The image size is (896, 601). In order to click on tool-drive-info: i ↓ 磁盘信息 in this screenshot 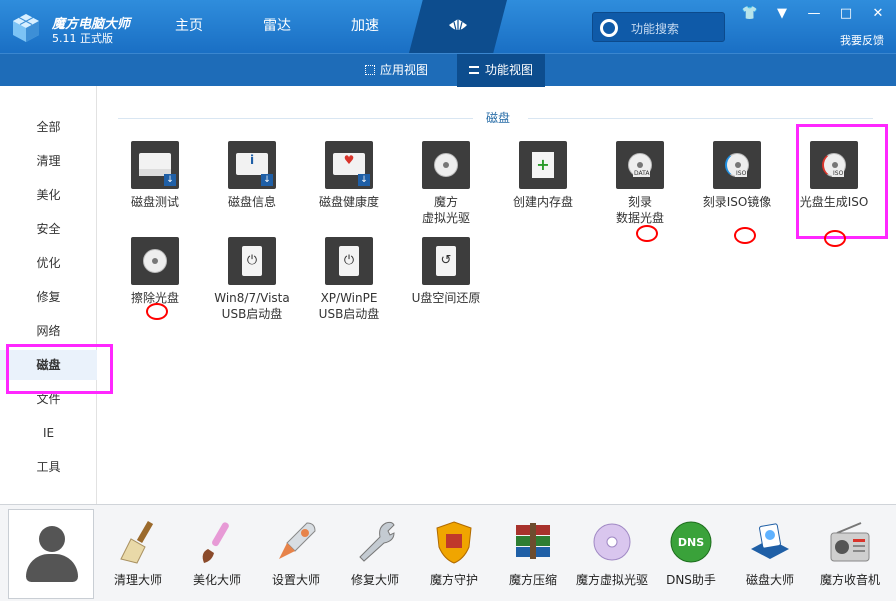, I will do `click(252, 175)`.